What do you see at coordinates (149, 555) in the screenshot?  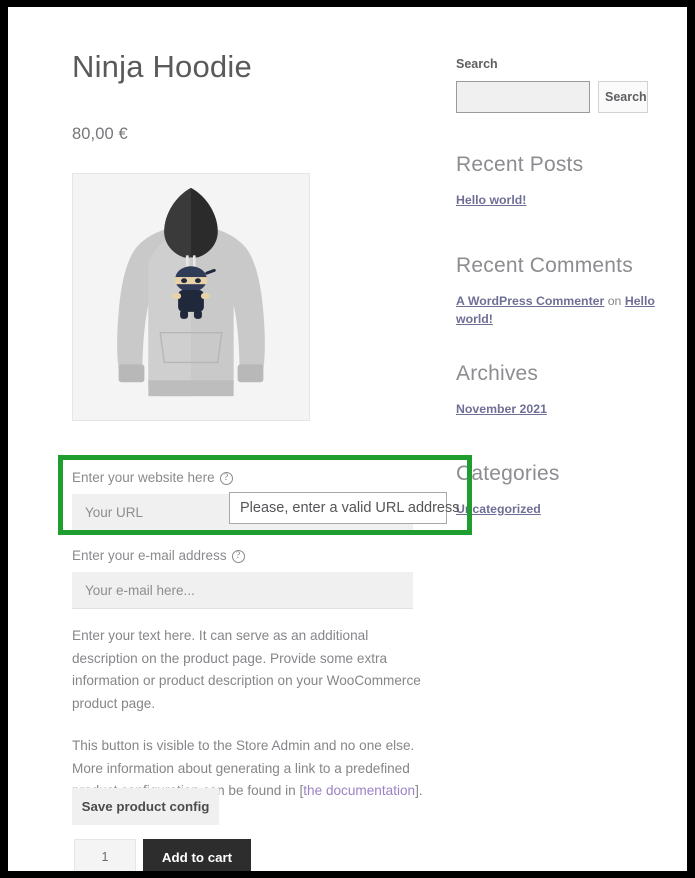 I see `email-label-text: Enter your e-mail address` at bounding box center [149, 555].